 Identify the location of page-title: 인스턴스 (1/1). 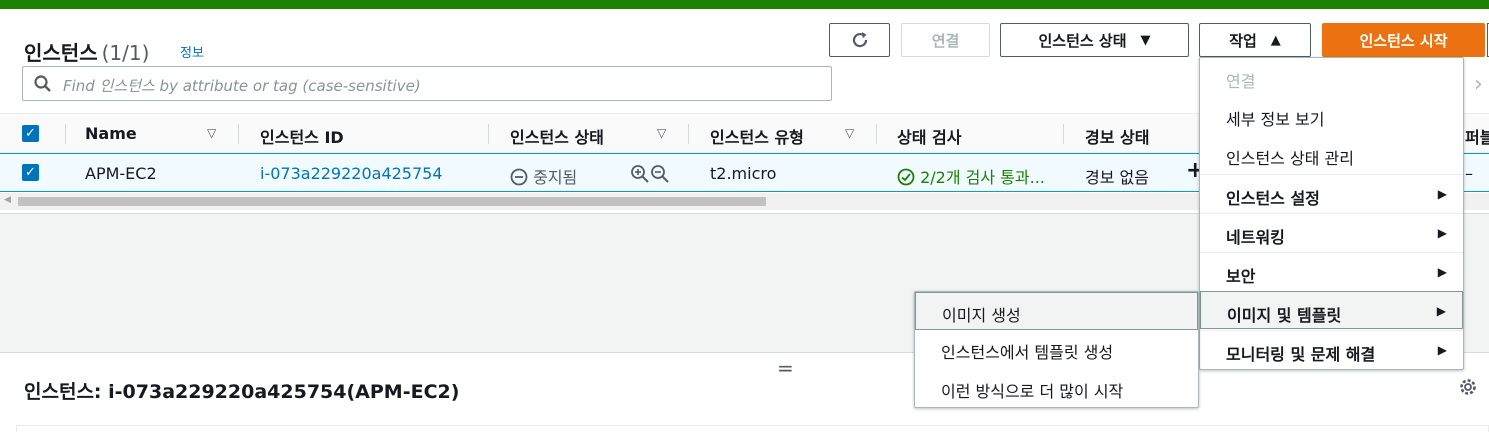
(86, 51).